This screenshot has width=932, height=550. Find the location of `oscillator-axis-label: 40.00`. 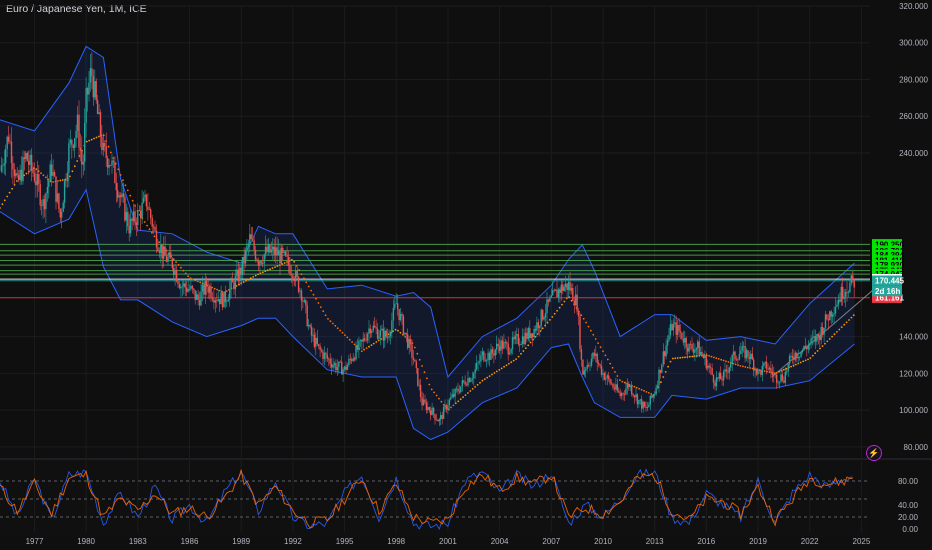

oscillator-axis-label: 40.00 is located at coordinates (908, 505).